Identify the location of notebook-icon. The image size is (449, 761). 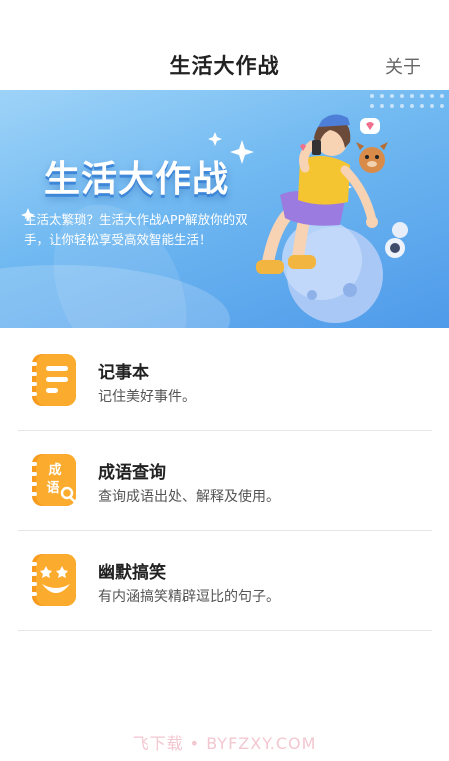
(52, 380).